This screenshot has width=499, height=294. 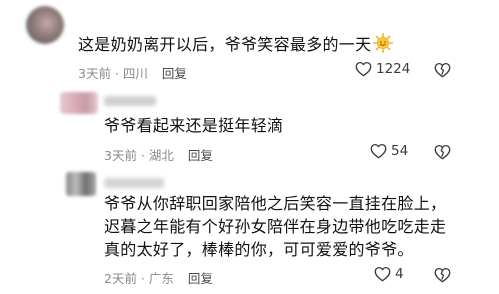 I want to click on comment-time: 2天前, so click(x=120, y=278).